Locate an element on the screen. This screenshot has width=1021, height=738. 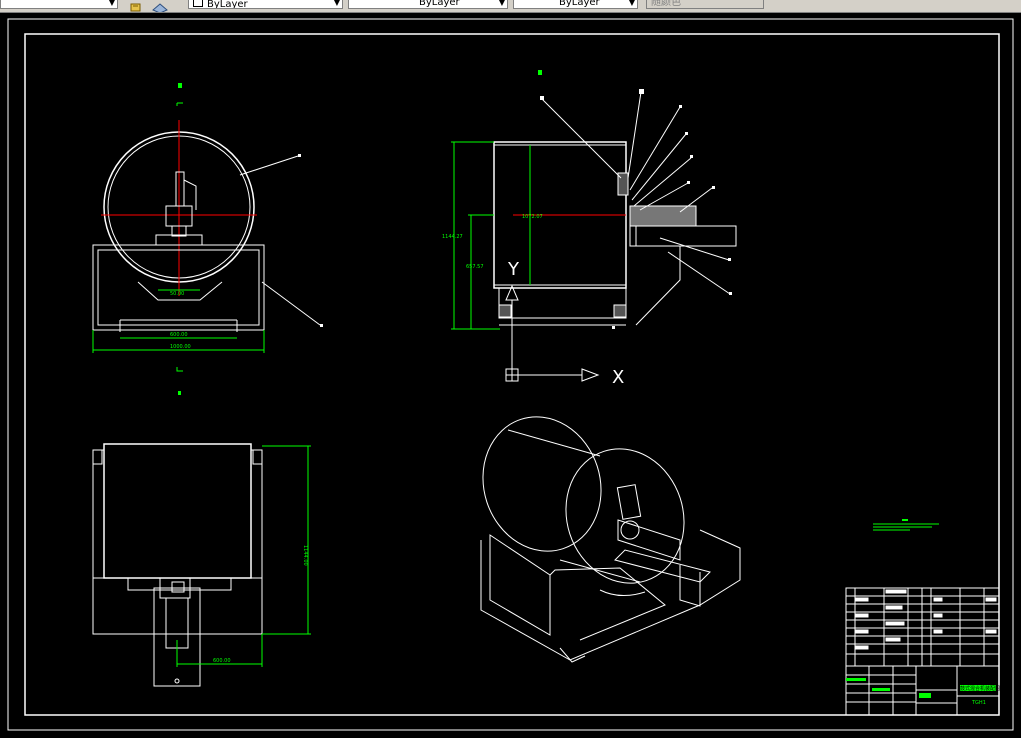
iso-drum-back-ellipse is located at coordinates (542, 484).